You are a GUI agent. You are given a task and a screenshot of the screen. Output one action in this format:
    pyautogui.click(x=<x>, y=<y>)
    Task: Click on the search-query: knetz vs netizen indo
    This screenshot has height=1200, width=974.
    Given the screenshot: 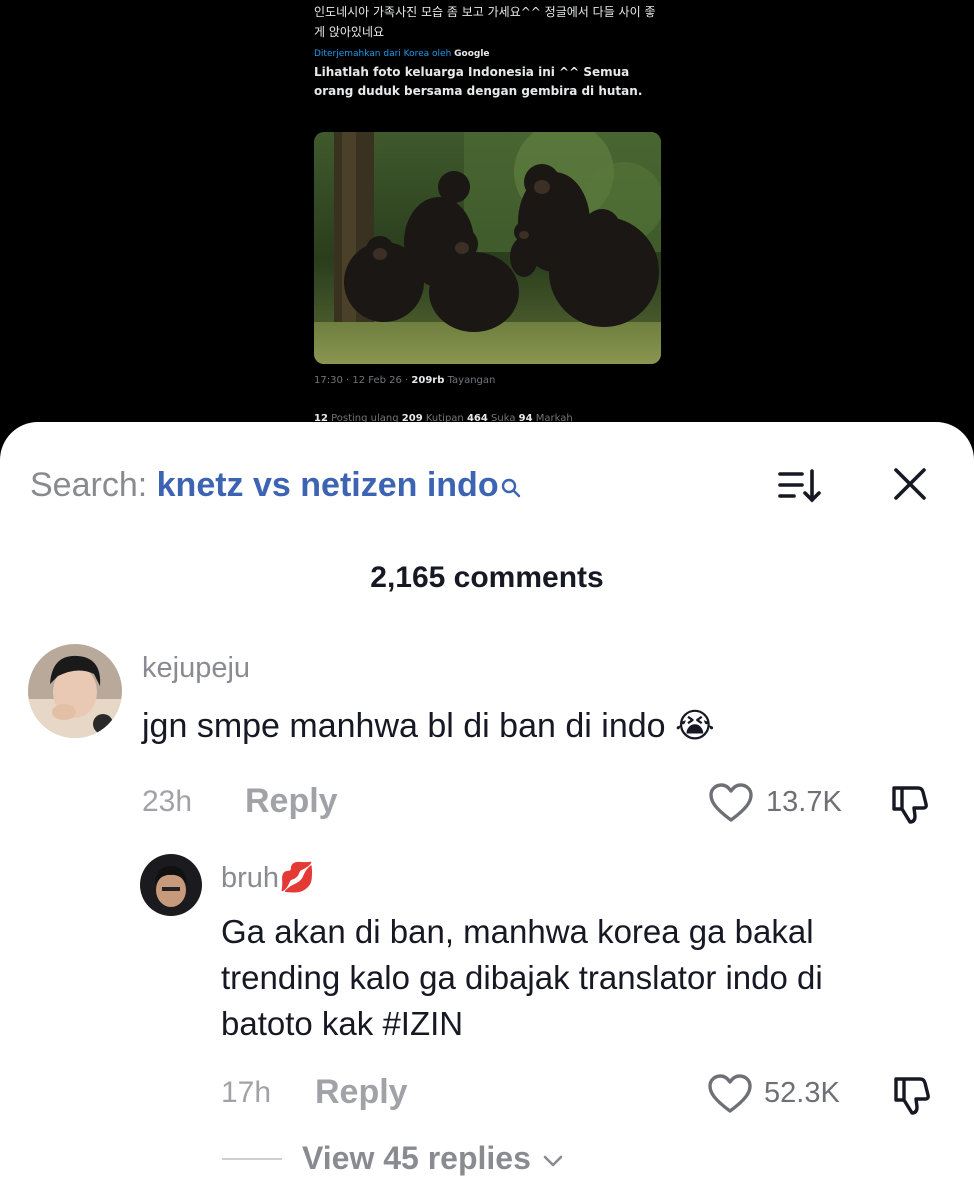 What is the action you would take?
    pyautogui.click(x=328, y=485)
    